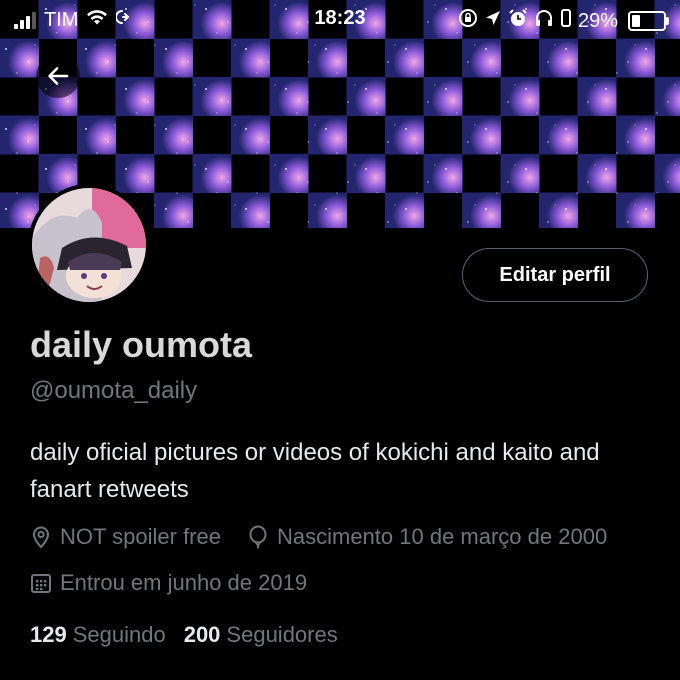  Describe the element at coordinates (114, 390) in the screenshot. I see `user-handle: @oumota_daily` at that location.